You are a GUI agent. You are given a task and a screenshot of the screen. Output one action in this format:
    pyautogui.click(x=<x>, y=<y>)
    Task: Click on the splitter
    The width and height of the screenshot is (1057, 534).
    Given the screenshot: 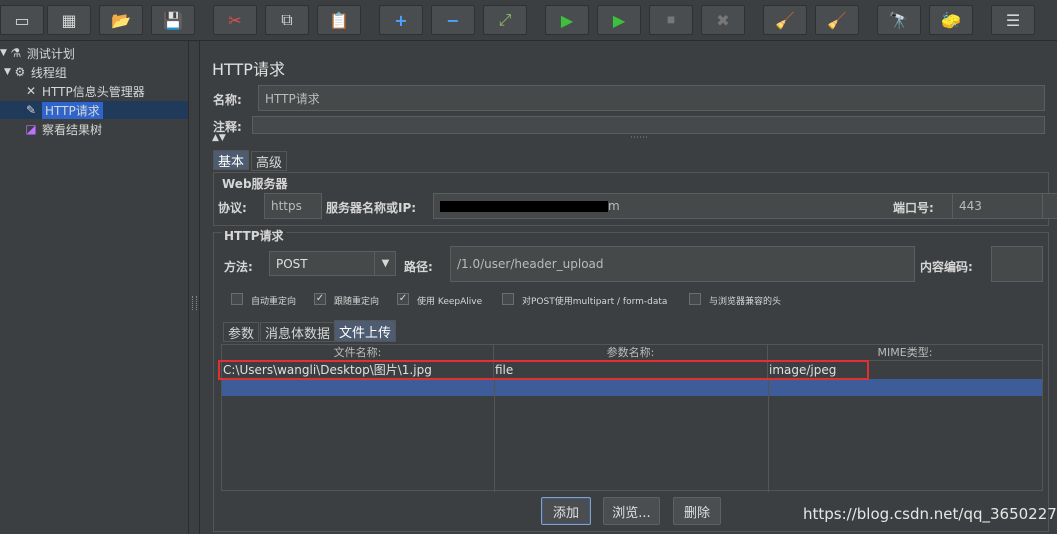 What is the action you would take?
    pyautogui.click(x=194, y=287)
    